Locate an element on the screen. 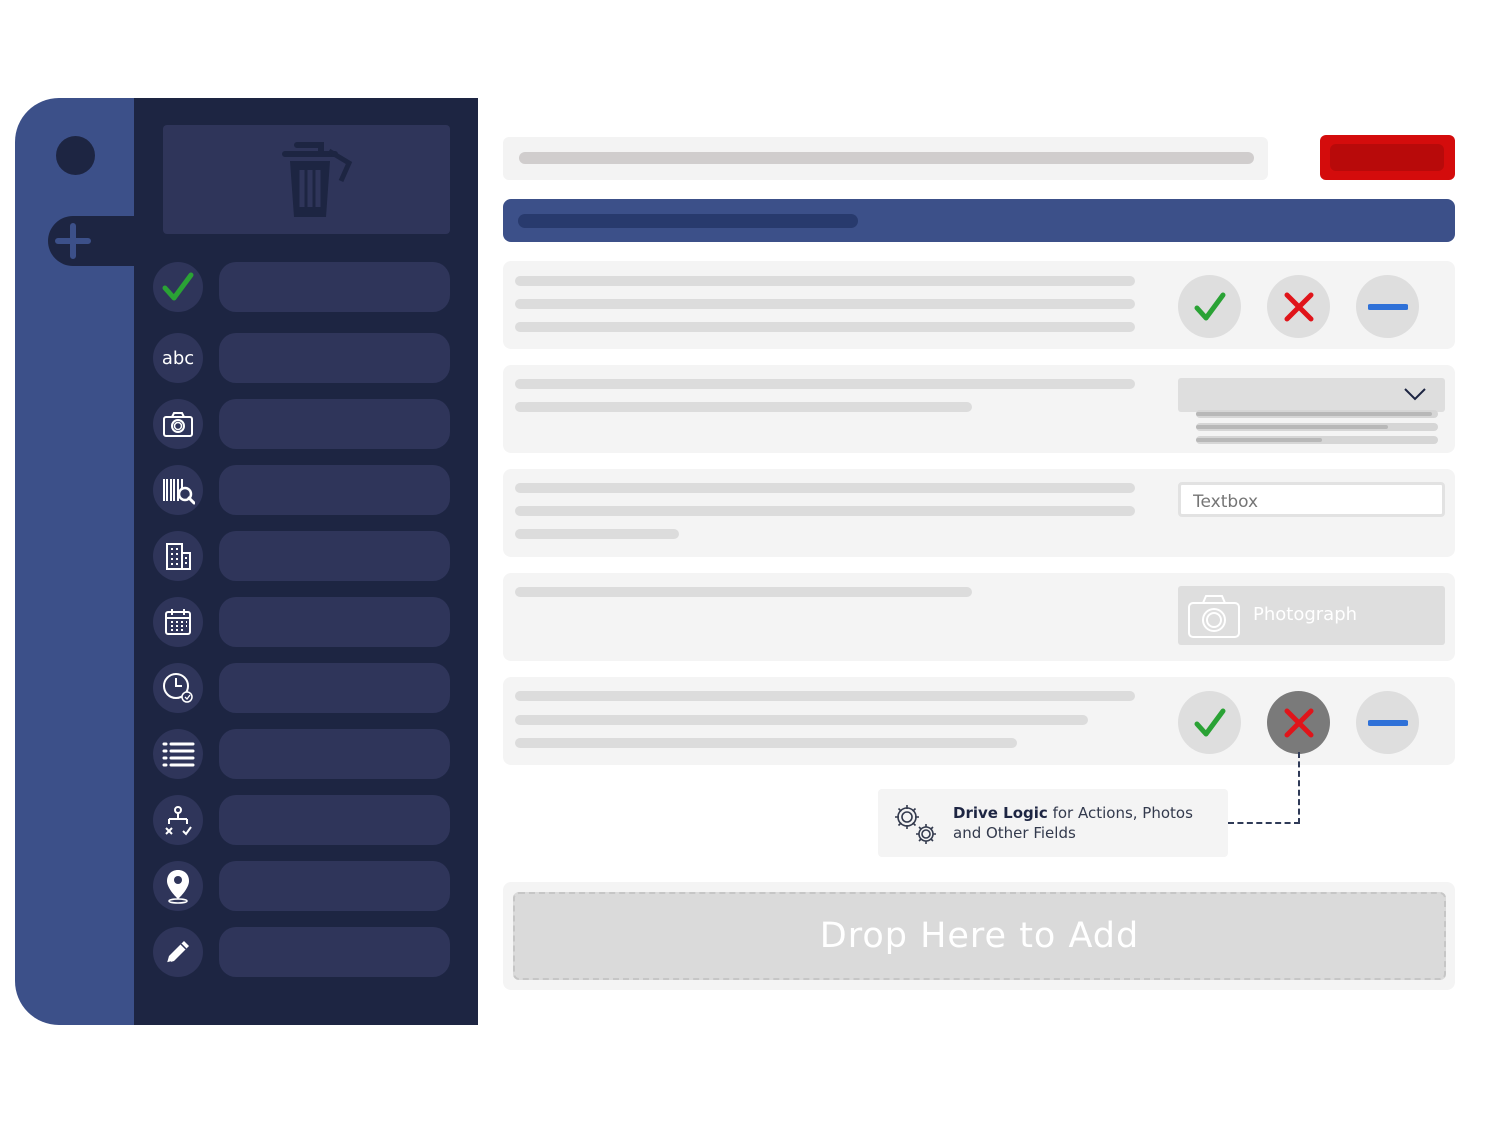 The width and height of the screenshot is (1500, 1125). text-abc-label: abc is located at coordinates (178, 358).